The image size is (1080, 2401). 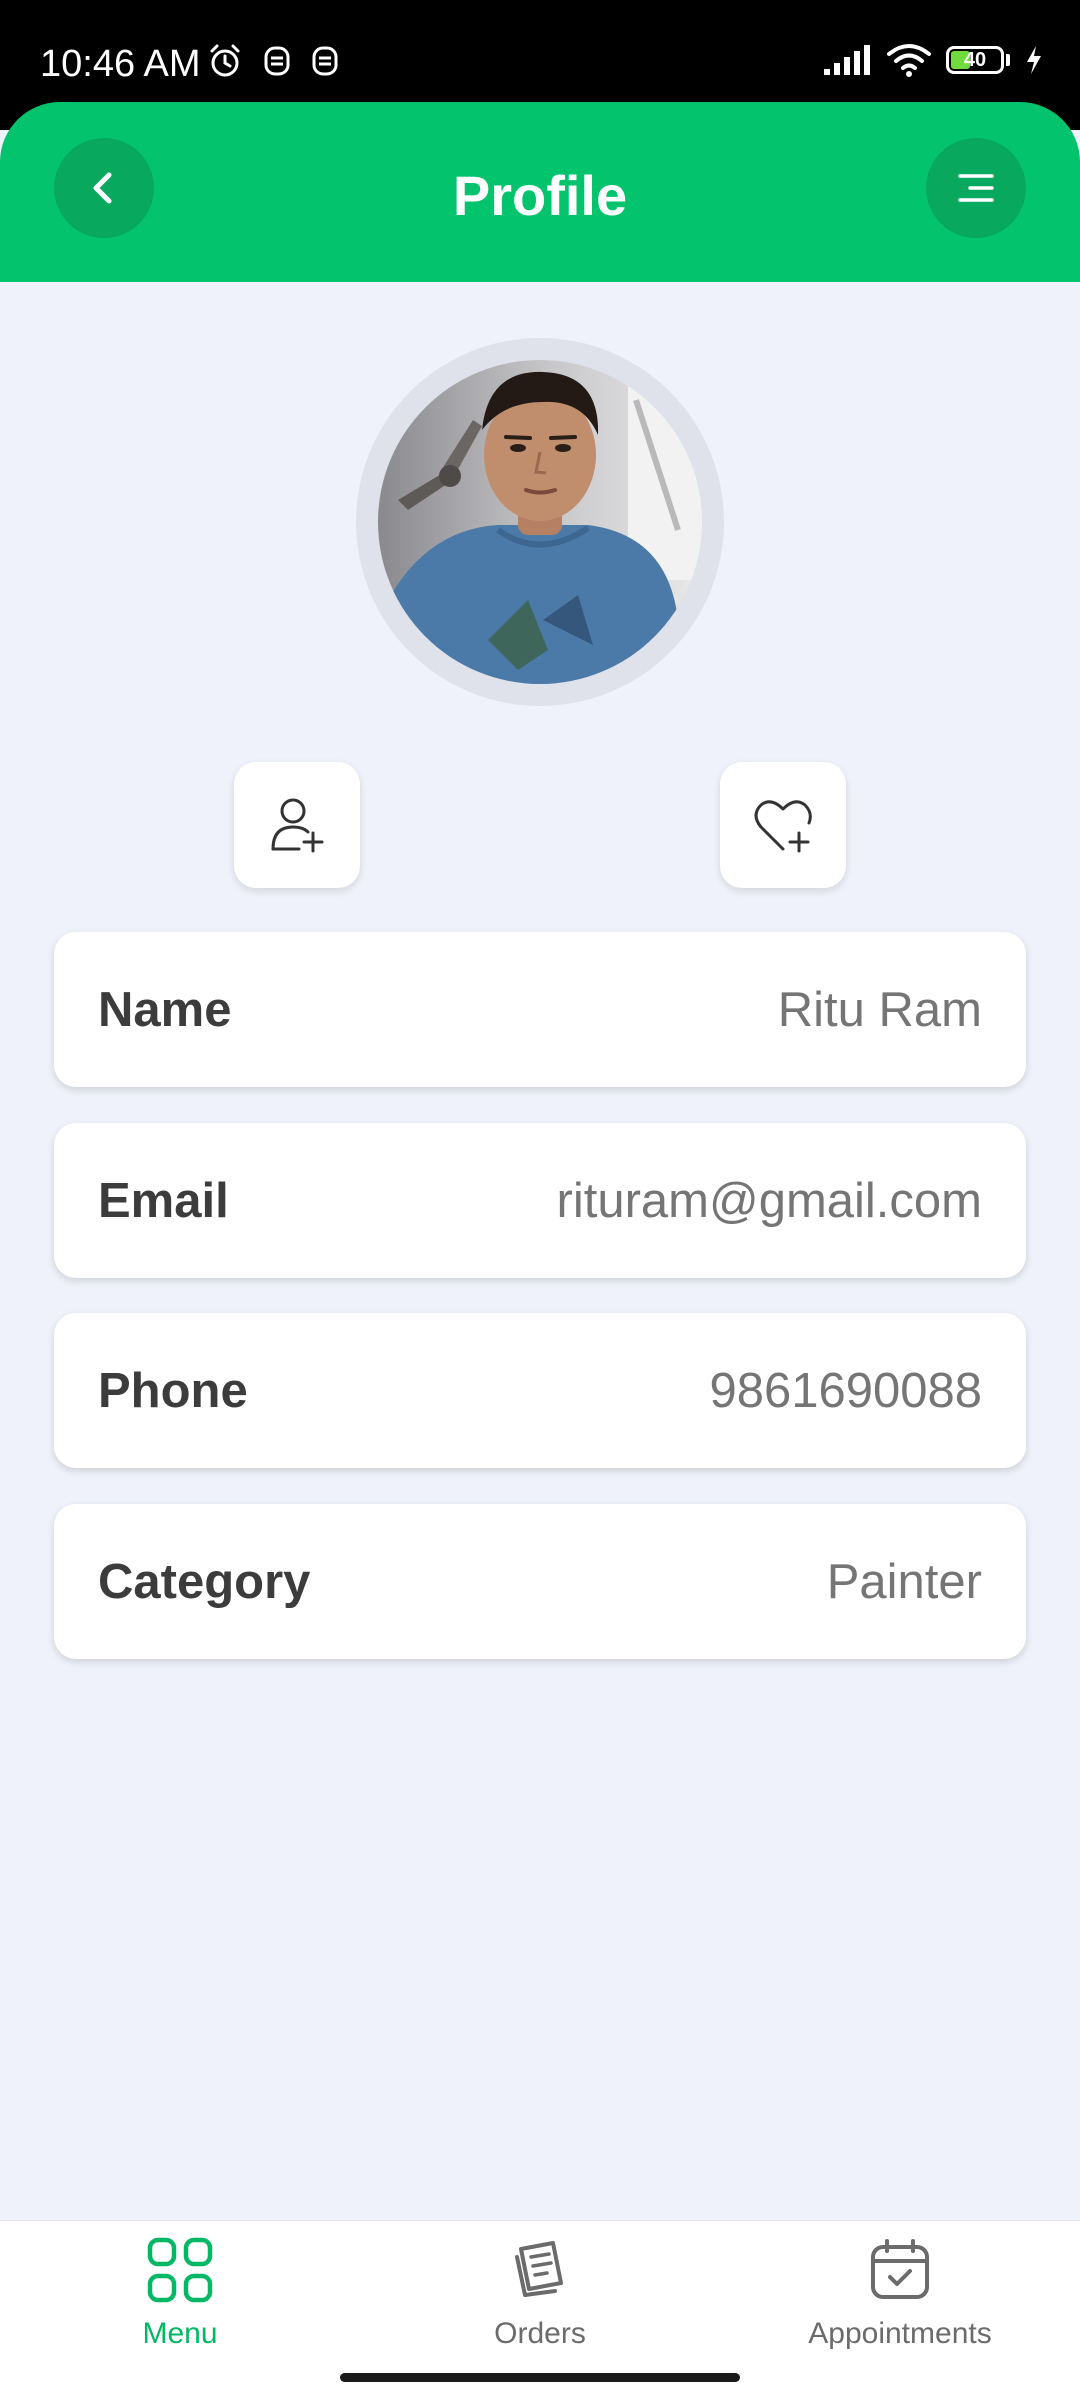 I want to click on status-time: 10:46 AM, so click(x=120, y=64).